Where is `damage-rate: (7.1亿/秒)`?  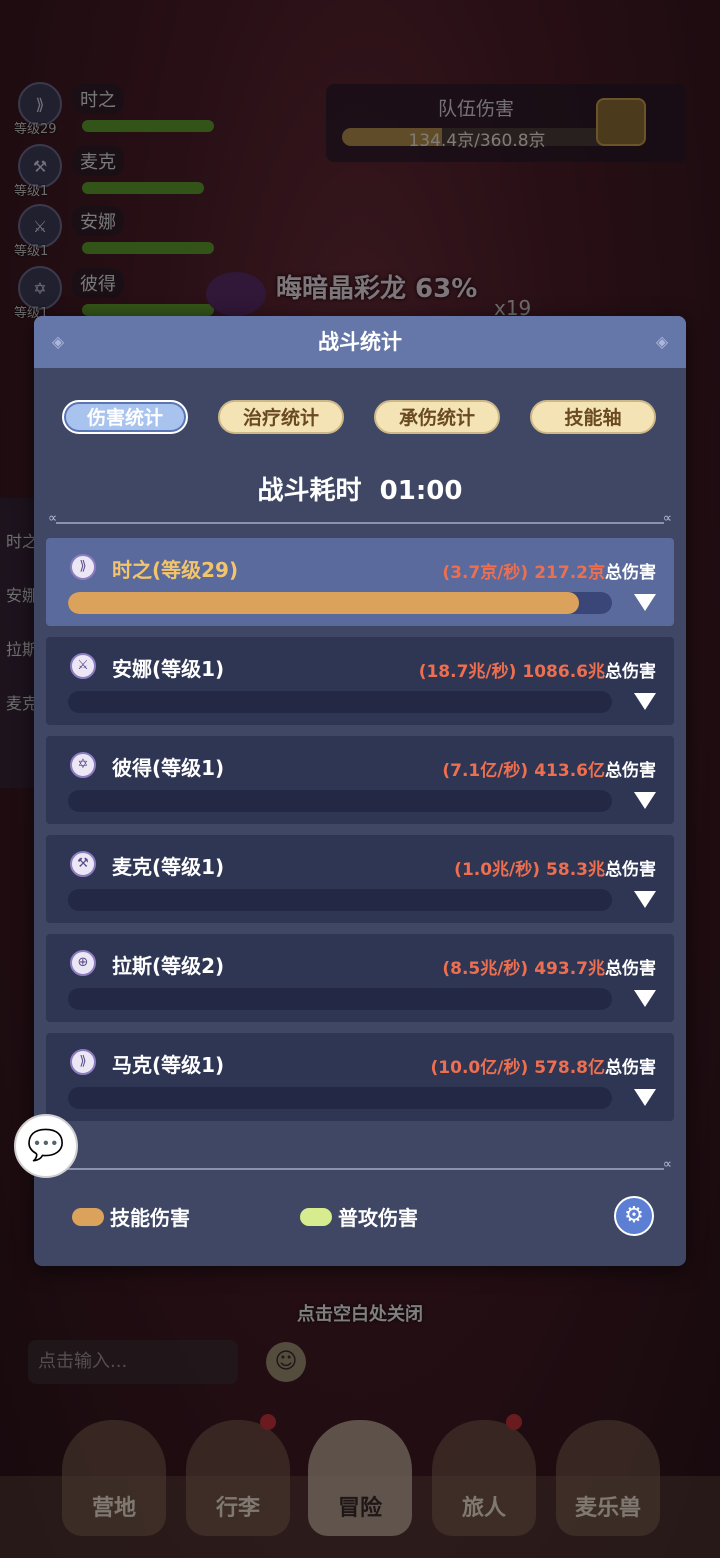
damage-rate: (7.1亿/秒) is located at coordinates (485, 771).